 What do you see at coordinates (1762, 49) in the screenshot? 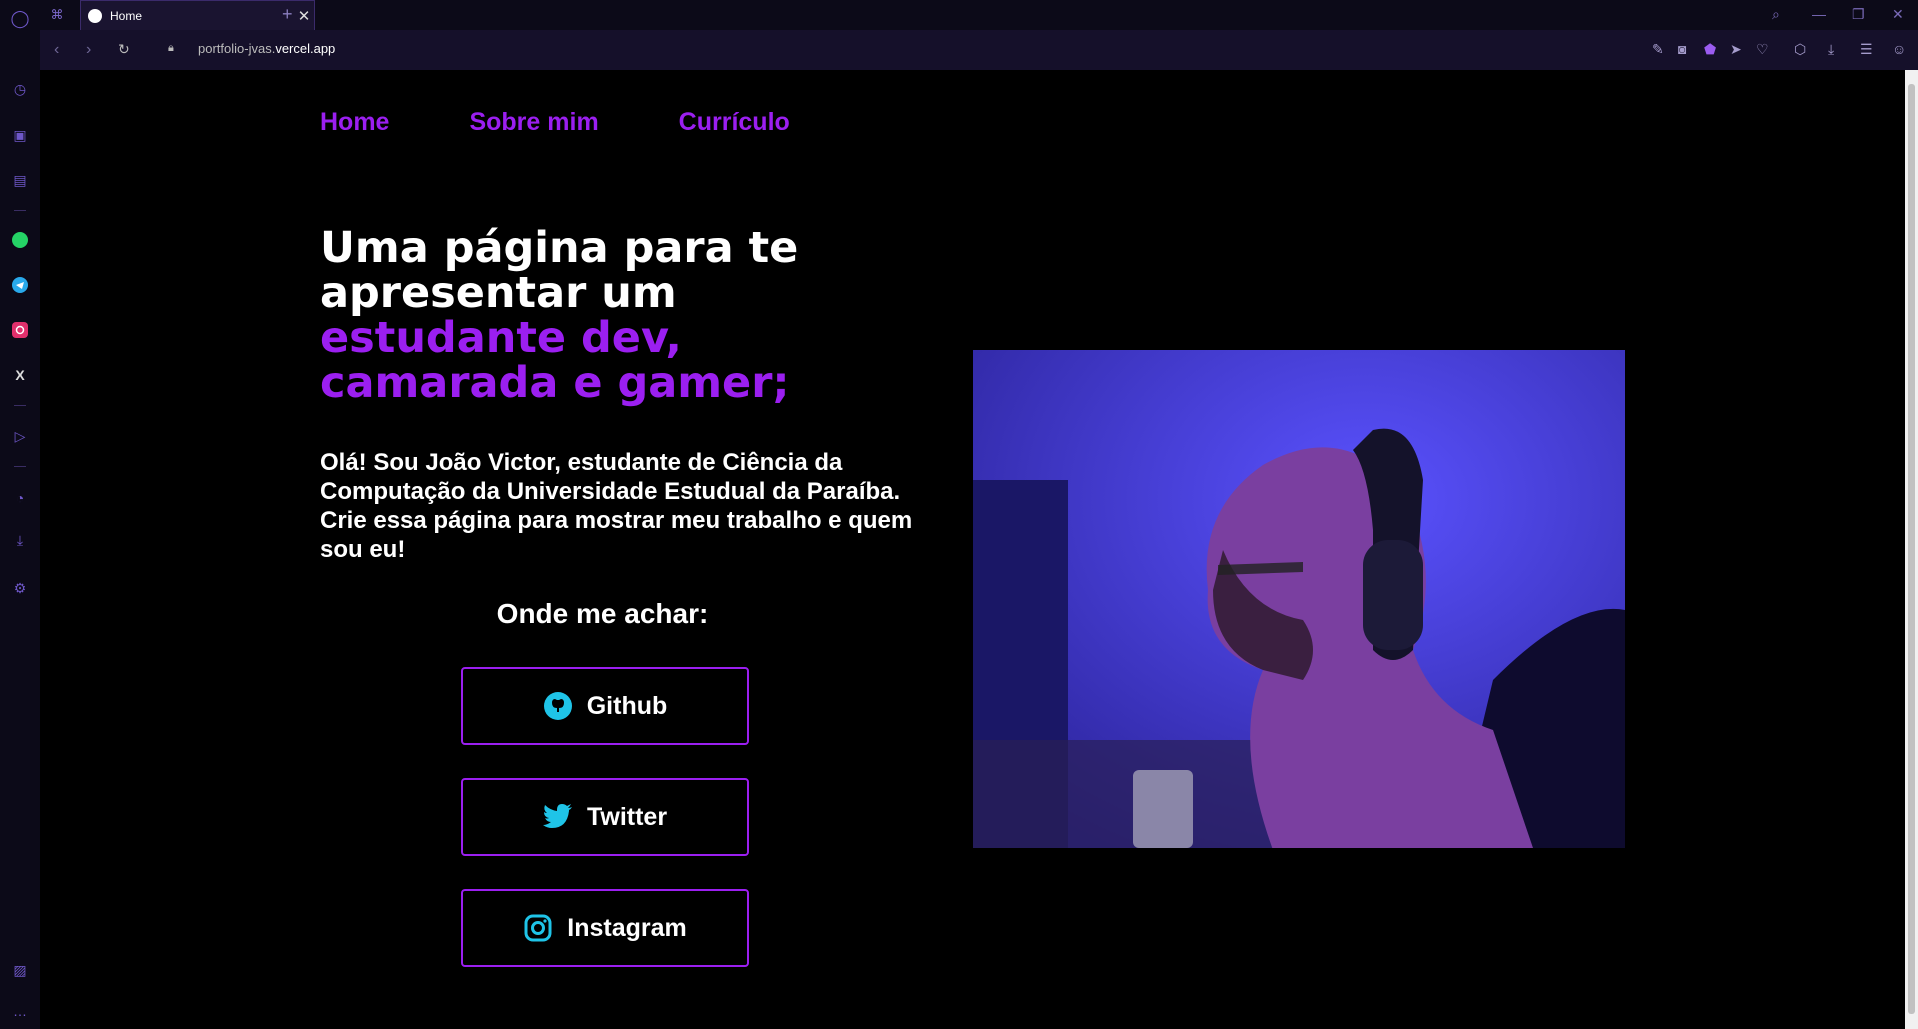
I see `heart-icon: ♡` at bounding box center [1762, 49].